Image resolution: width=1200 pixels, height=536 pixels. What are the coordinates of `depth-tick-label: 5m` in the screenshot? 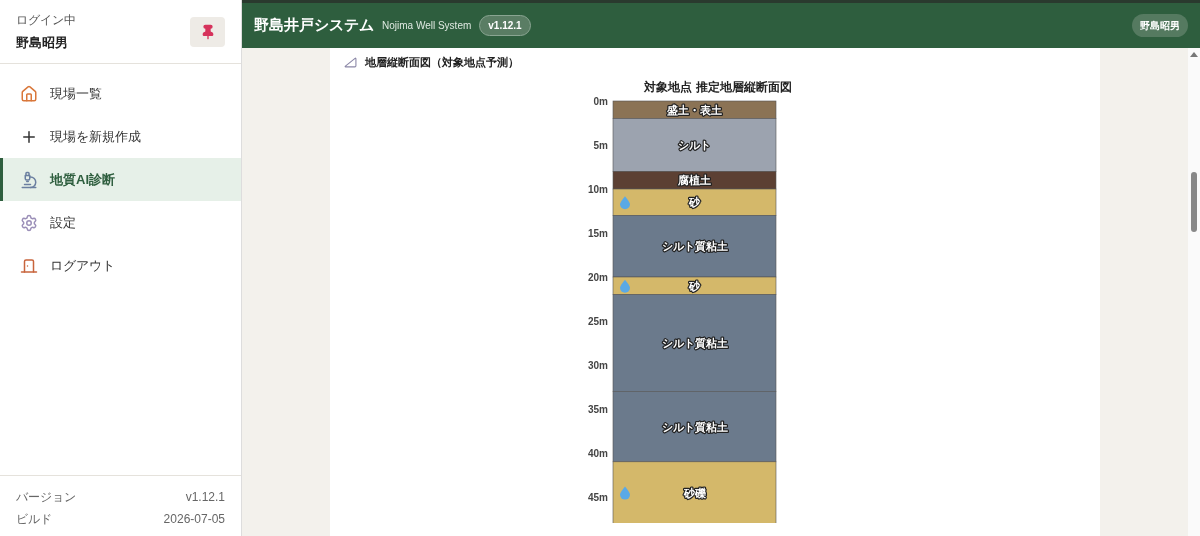 It's located at (600, 145).